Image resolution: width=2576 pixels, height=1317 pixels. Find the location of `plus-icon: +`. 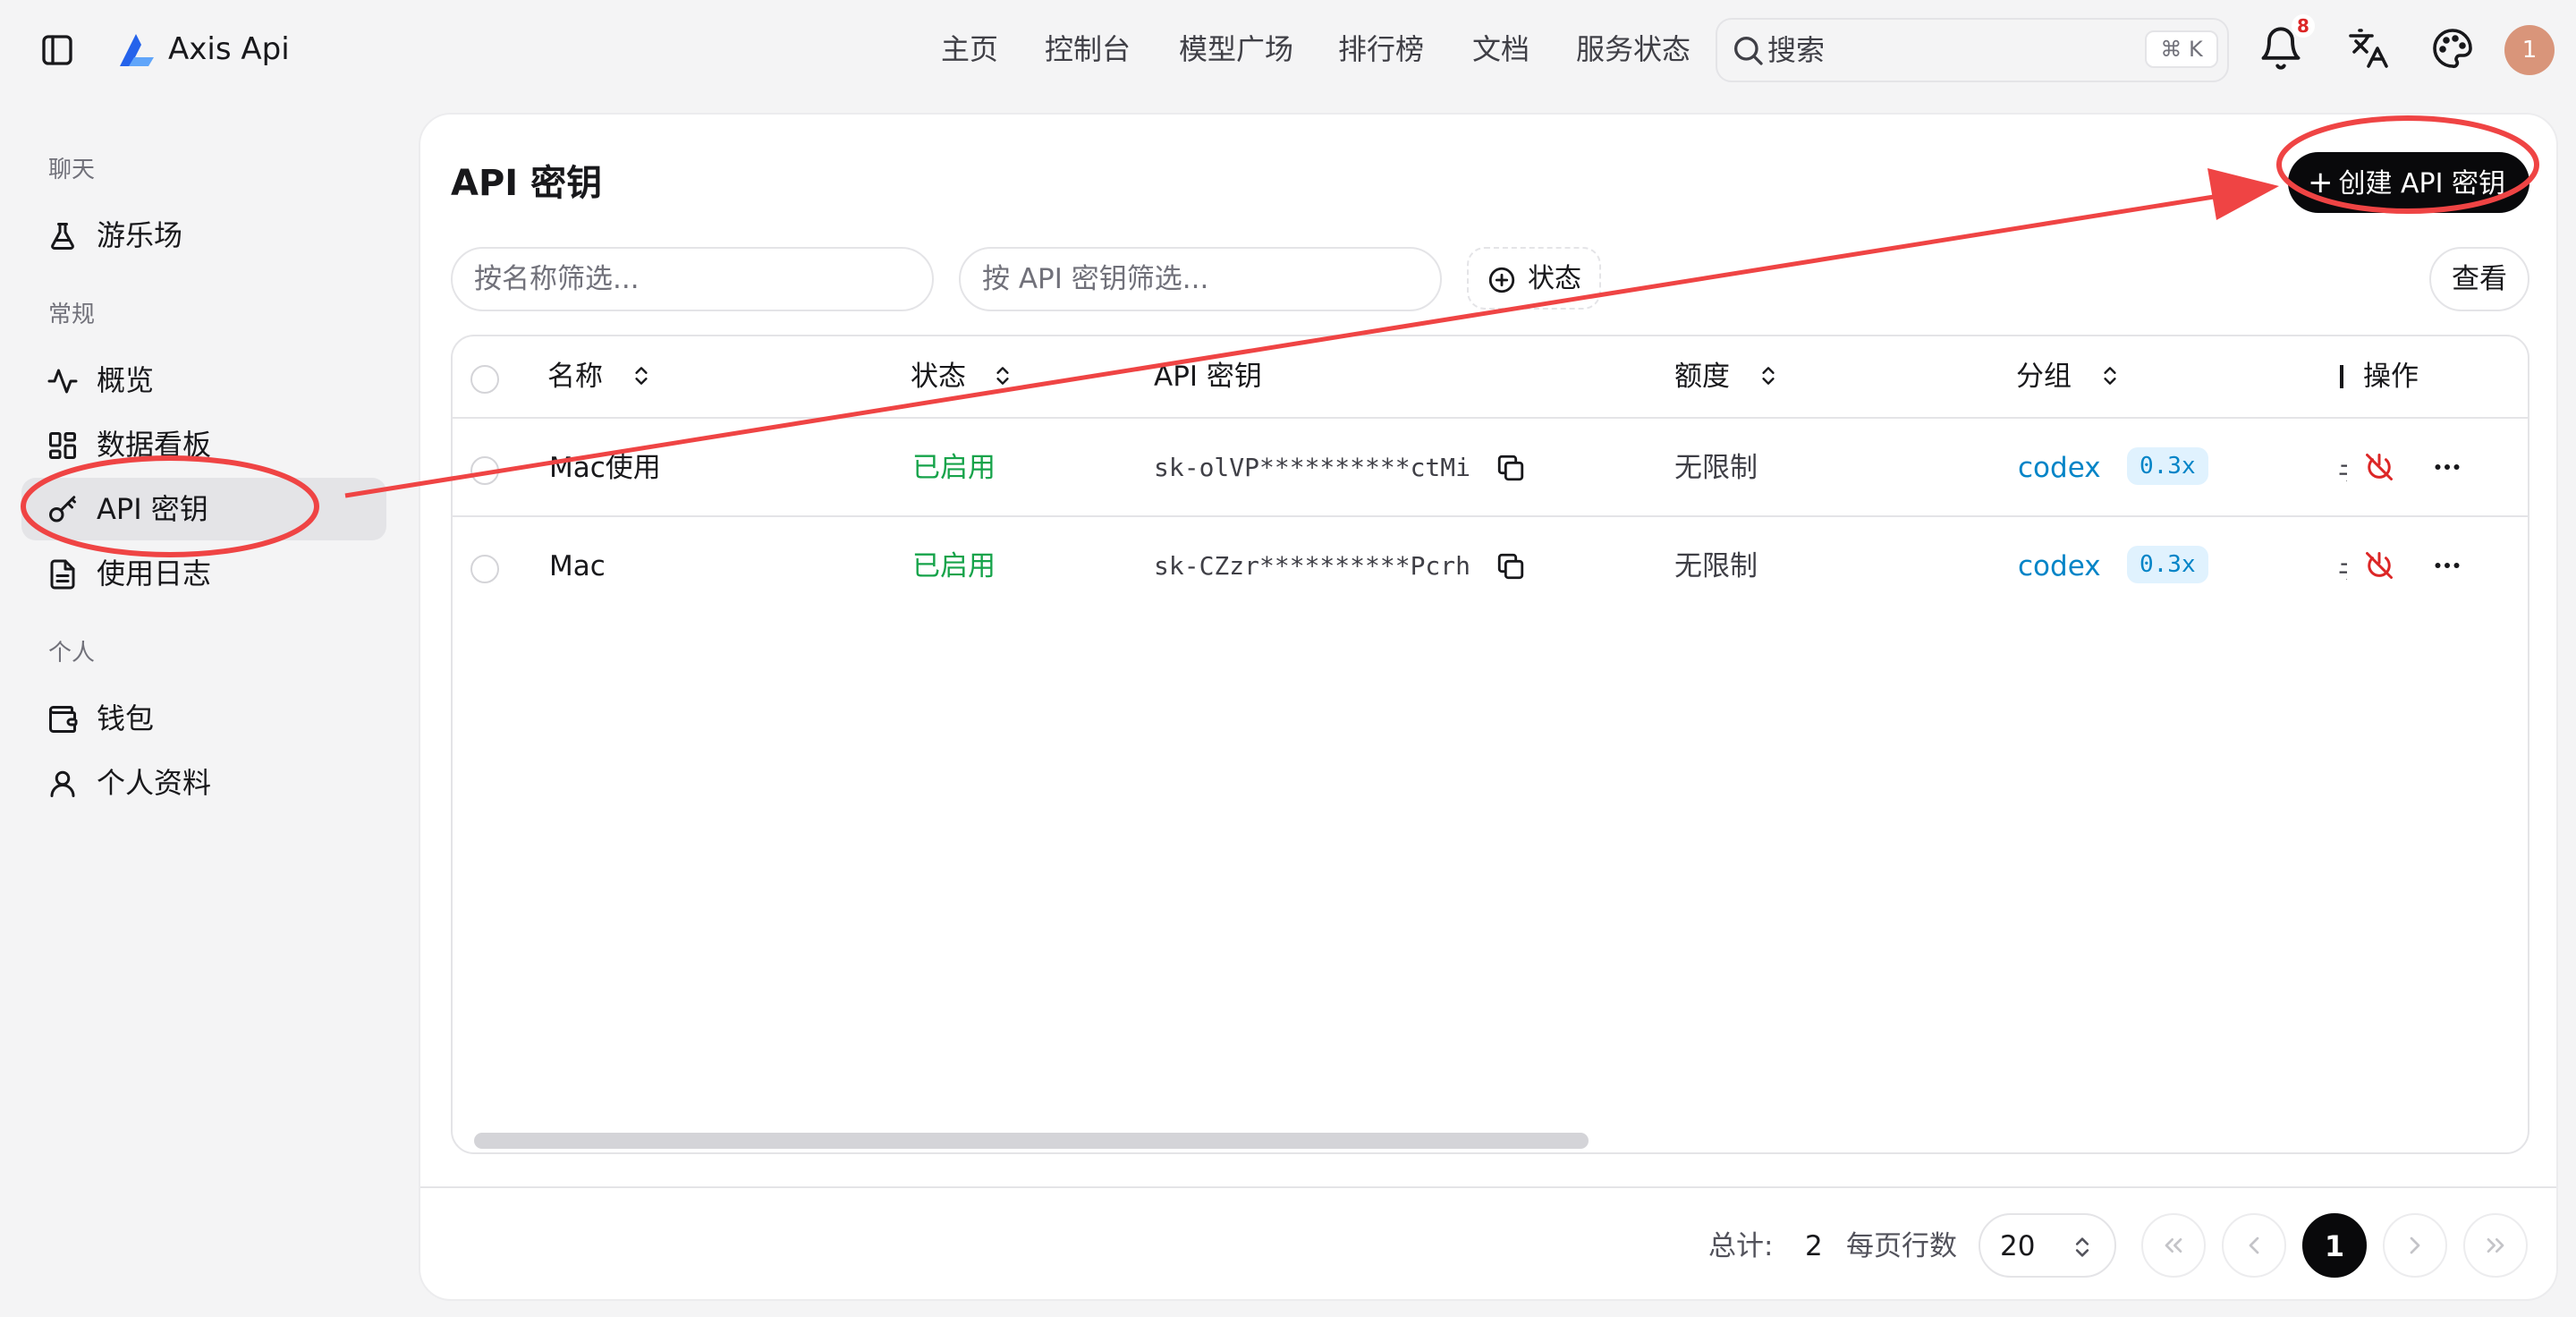

plus-icon: + is located at coordinates (2321, 182).